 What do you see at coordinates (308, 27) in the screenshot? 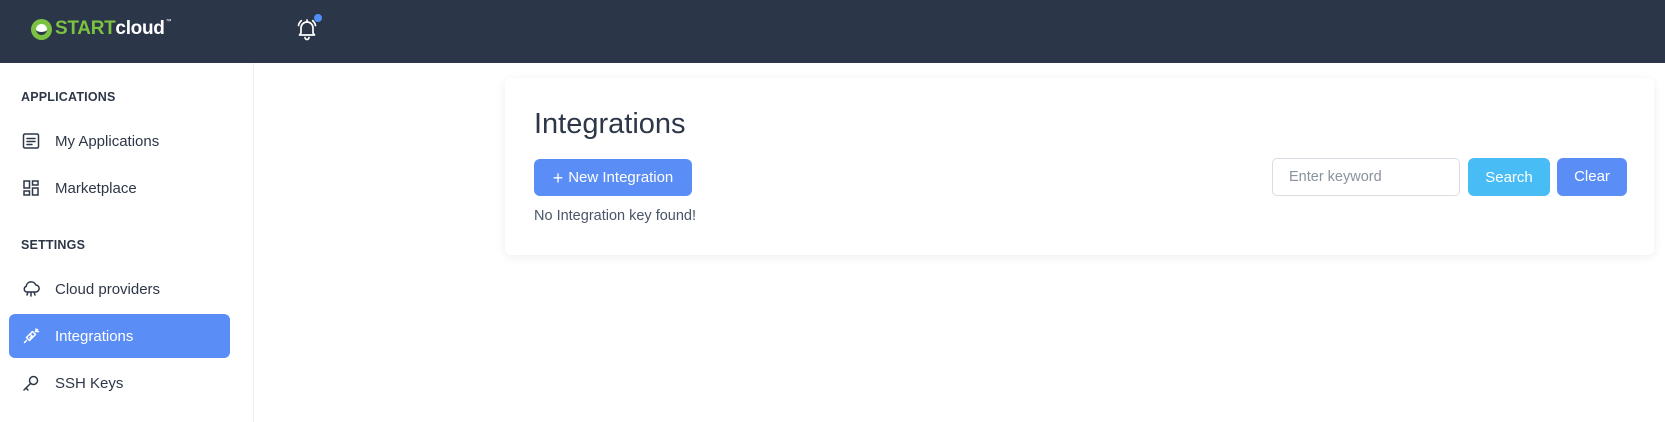
I see `notifications-button` at bounding box center [308, 27].